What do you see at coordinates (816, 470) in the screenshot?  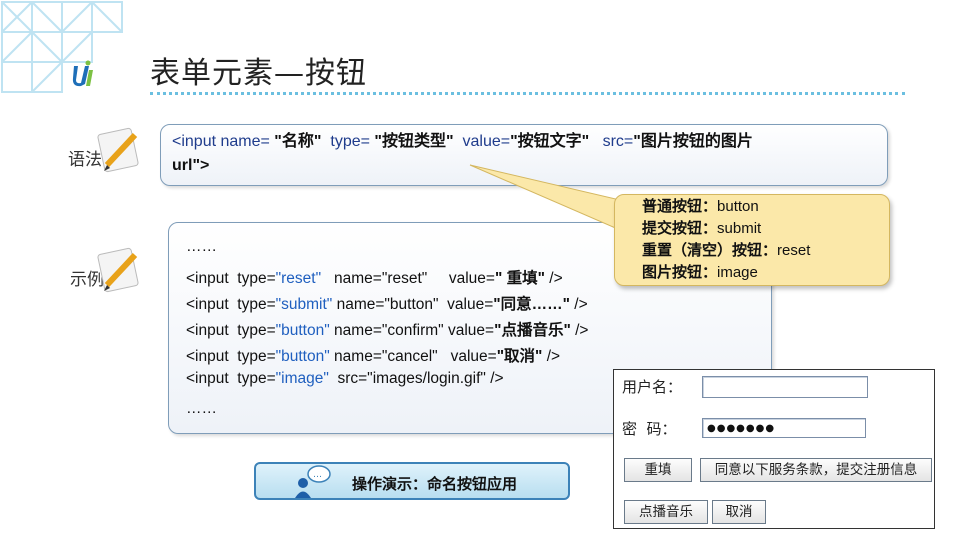 I see `submit-button: 同意以下服务条款，提交注册信息` at bounding box center [816, 470].